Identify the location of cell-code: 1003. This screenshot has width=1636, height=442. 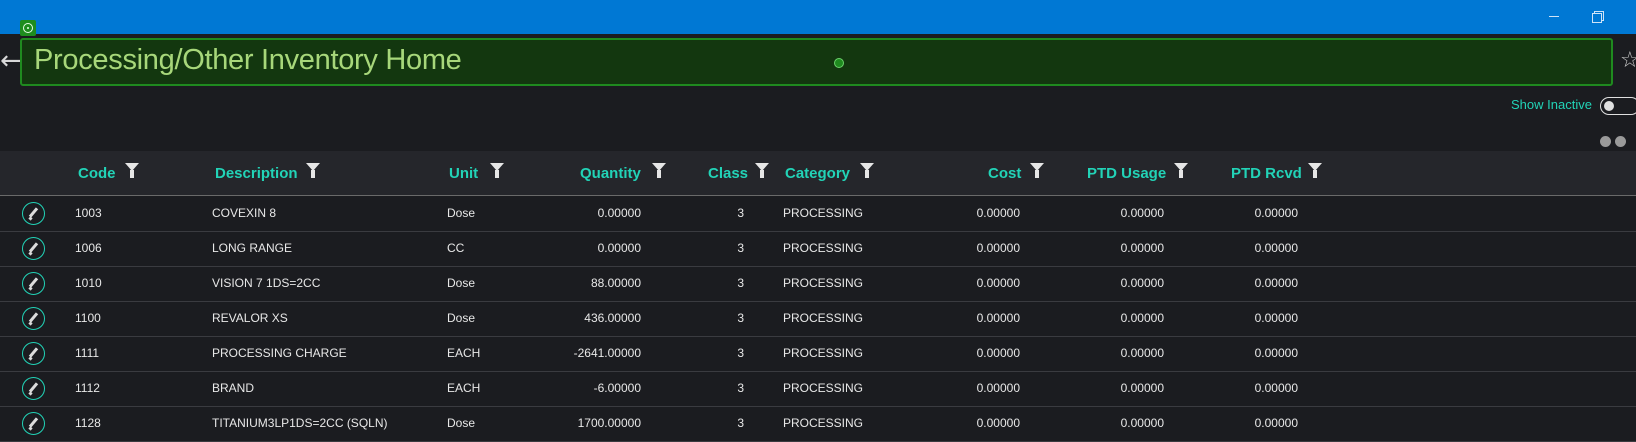
(88, 213).